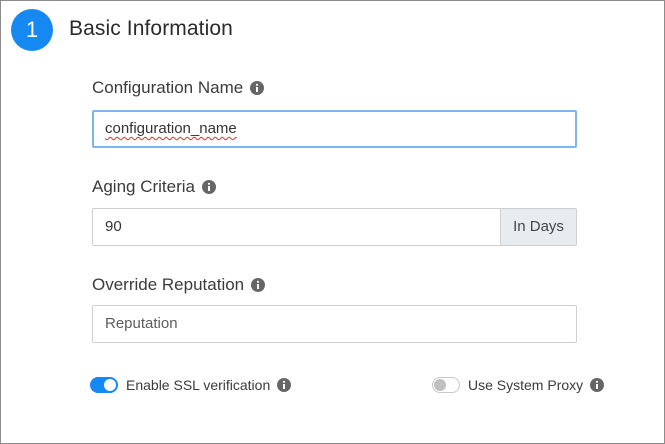  Describe the element at coordinates (334, 324) in the screenshot. I see `override-reputation-input: Reputation` at that location.